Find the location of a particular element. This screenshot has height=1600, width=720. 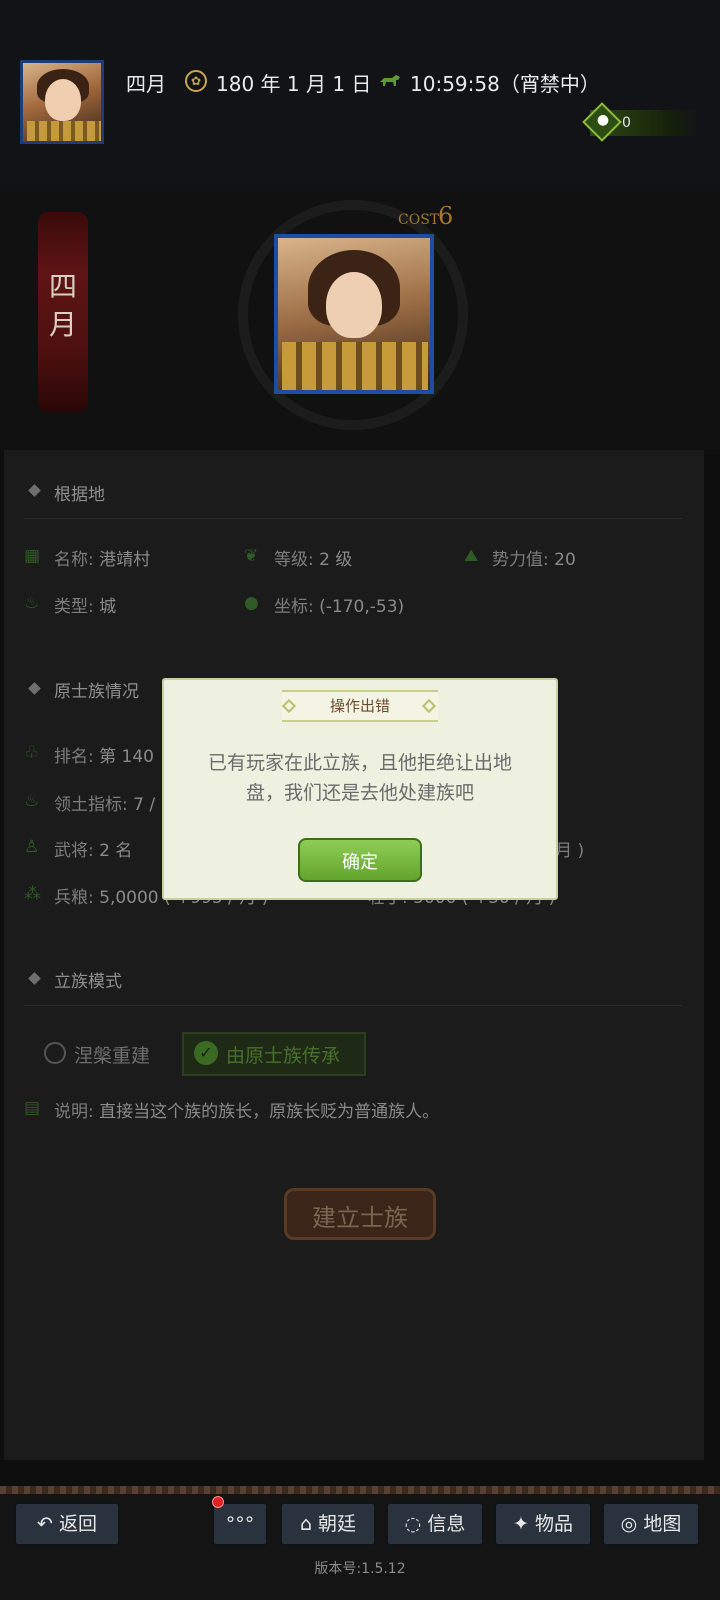

mode-option-inherit-label: 由原士族传承 is located at coordinates (283, 1054).